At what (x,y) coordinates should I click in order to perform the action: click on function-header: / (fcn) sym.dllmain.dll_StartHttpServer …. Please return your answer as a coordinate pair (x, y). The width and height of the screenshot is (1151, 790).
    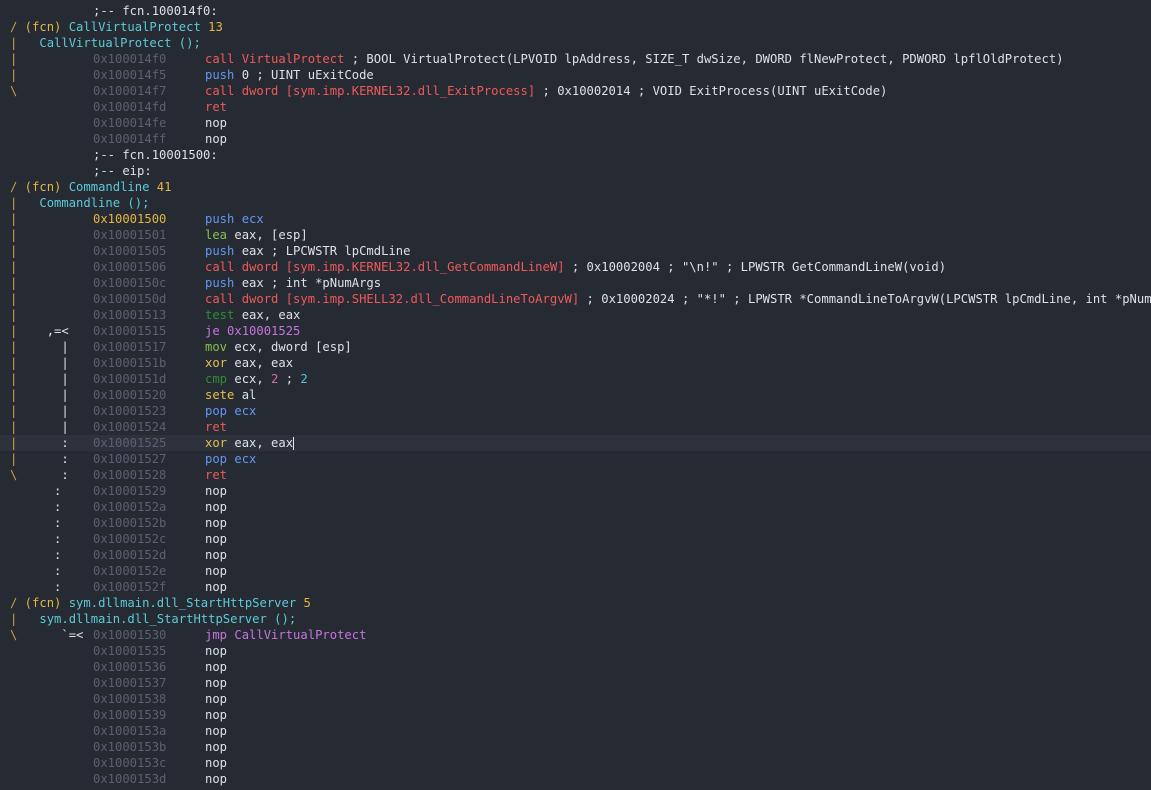
    Looking at the image, I should click on (575, 603).